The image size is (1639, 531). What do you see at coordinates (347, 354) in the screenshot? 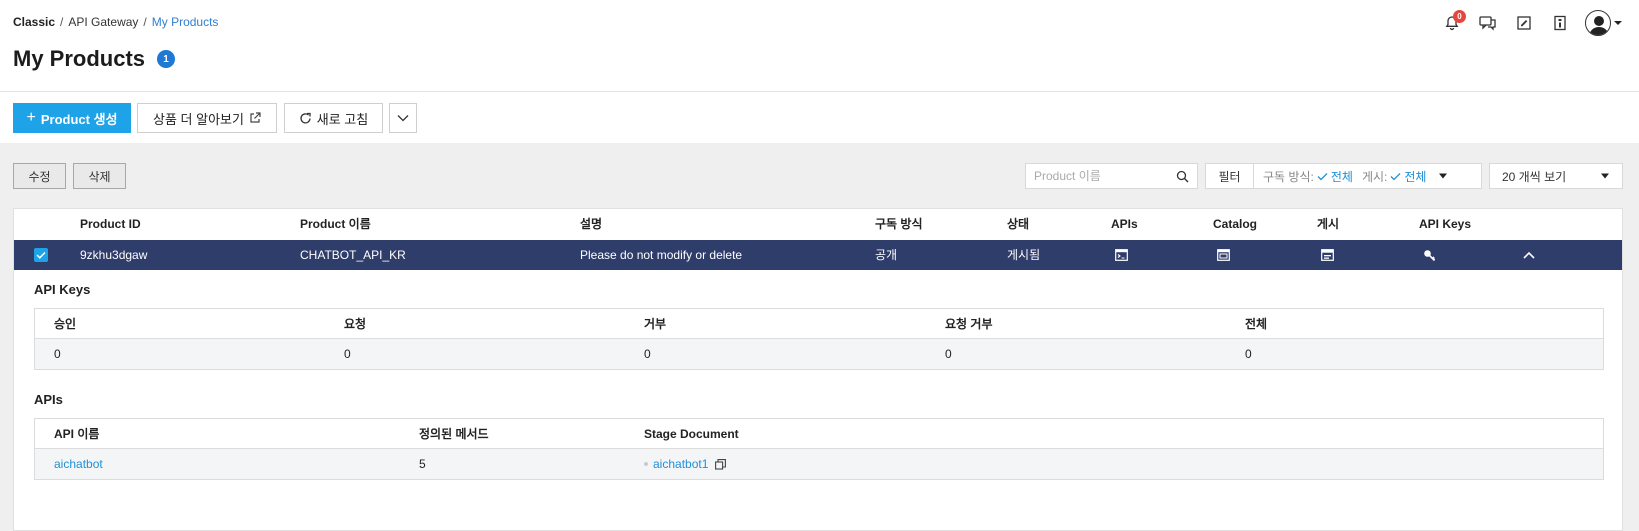
I see `api-keys-requested-value: 0` at bounding box center [347, 354].